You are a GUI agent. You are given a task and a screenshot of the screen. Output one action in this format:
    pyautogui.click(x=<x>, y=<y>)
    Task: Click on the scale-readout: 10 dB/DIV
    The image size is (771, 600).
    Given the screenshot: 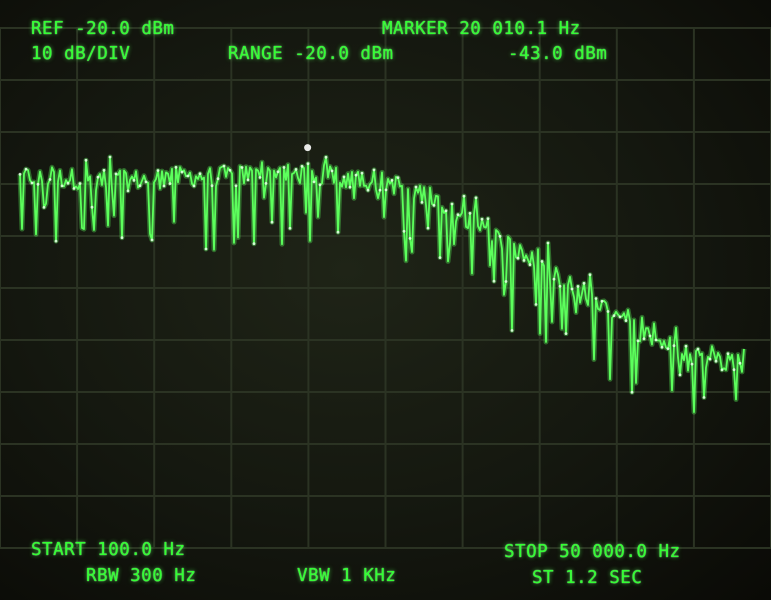 What is the action you would take?
    pyautogui.click(x=81, y=54)
    